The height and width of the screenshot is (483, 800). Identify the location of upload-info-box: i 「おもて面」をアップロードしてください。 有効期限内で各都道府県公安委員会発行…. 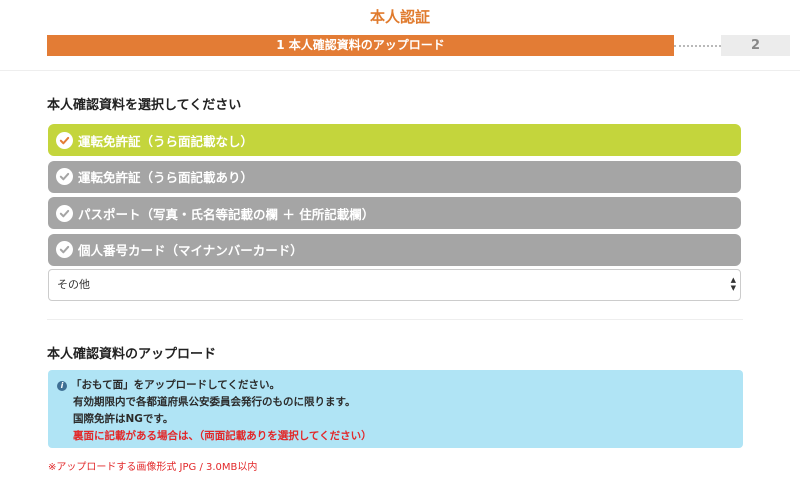
(395, 409).